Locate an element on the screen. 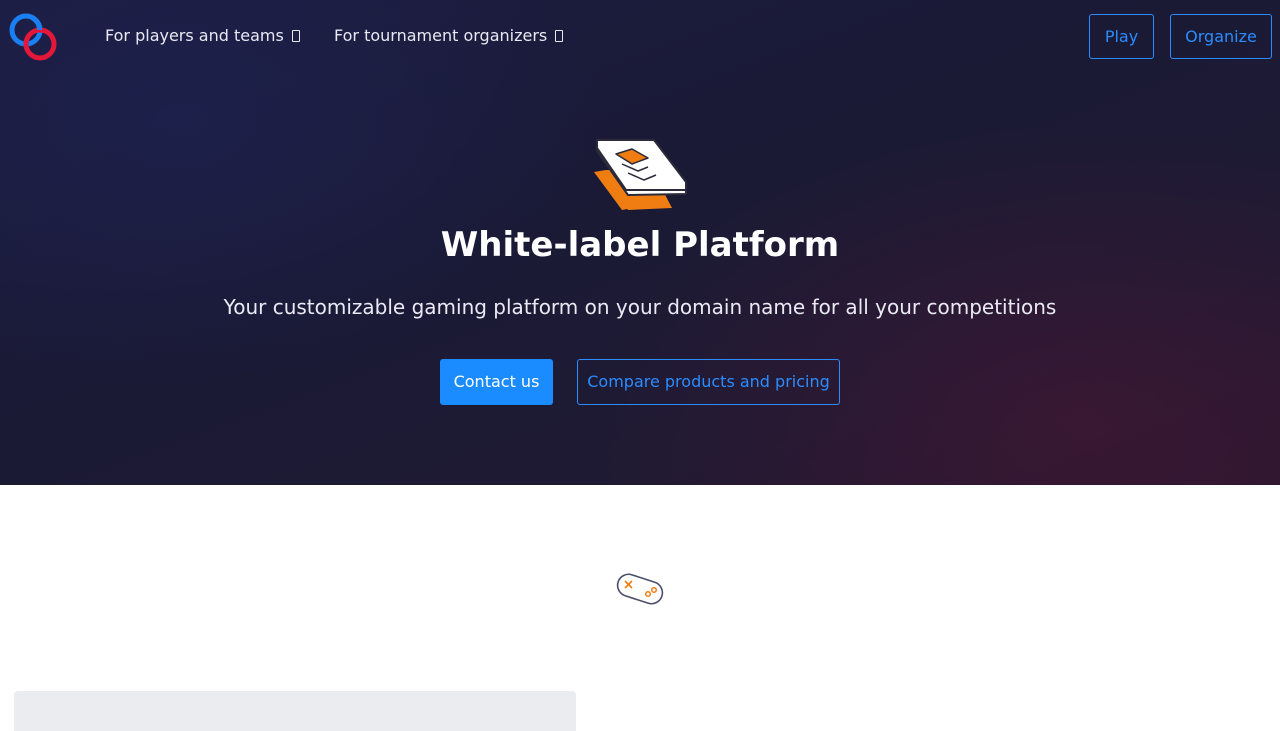 The width and height of the screenshot is (1280, 731). nav-menu-label: For players and teams is located at coordinates (194, 35).